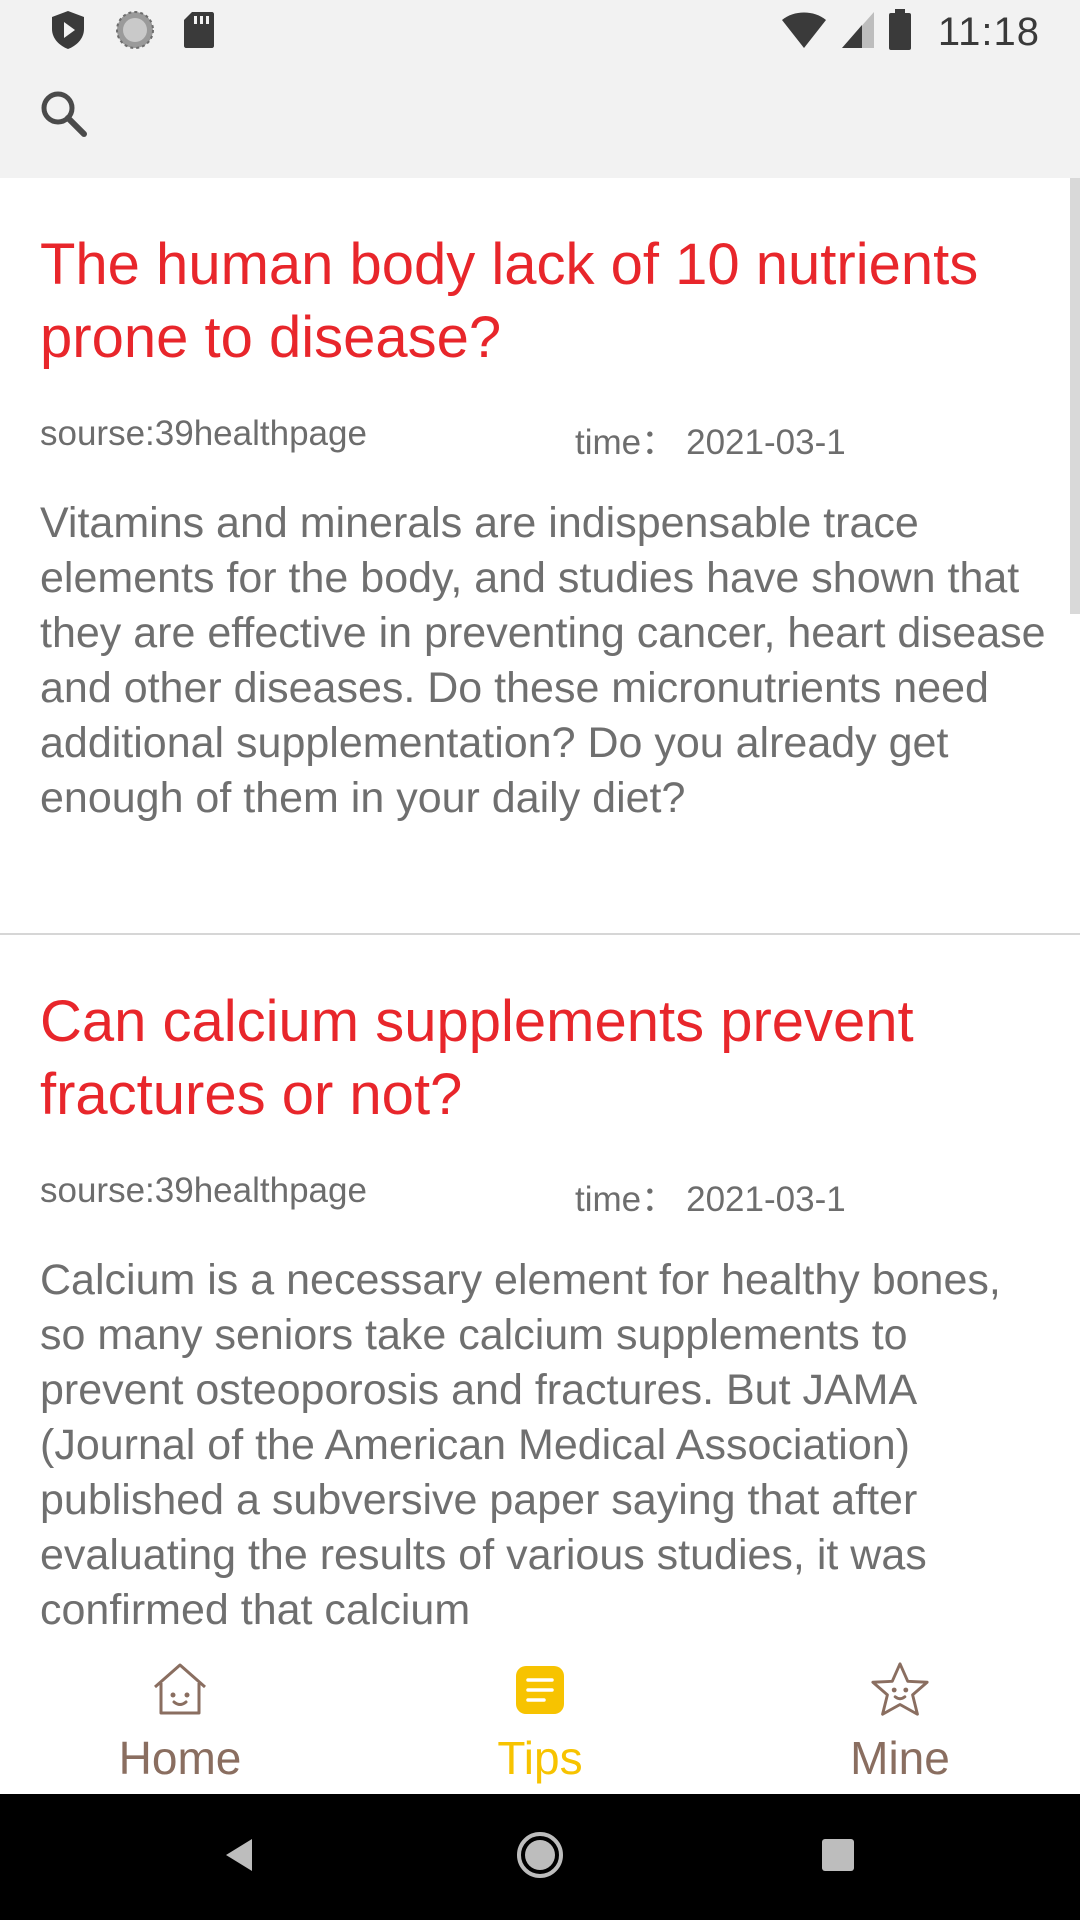 This screenshot has width=1080, height=1920. What do you see at coordinates (135, 32) in the screenshot?
I see `sync-circle-icon` at bounding box center [135, 32].